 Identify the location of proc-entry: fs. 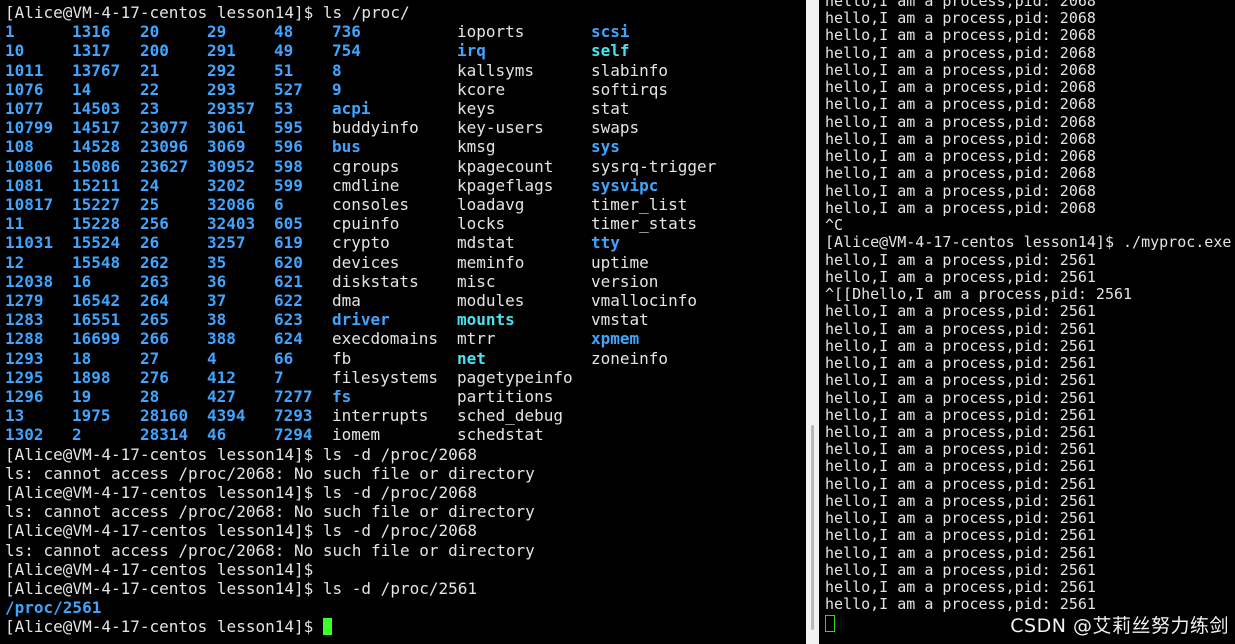
(342, 396).